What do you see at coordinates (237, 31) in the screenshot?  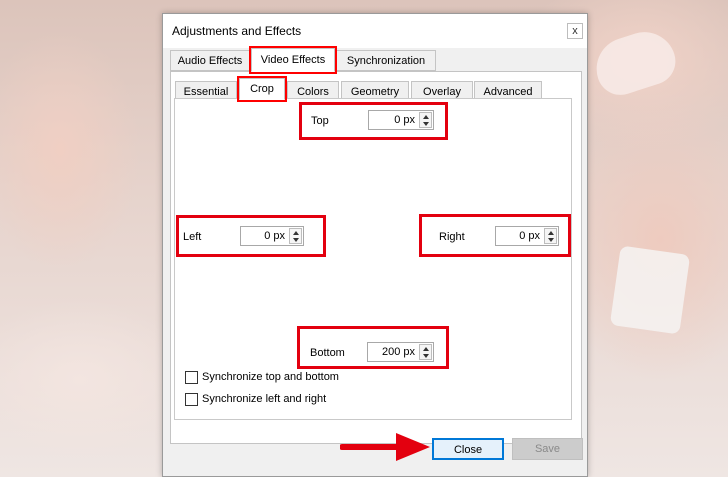 I see `window-title: Adjustments and Effects` at bounding box center [237, 31].